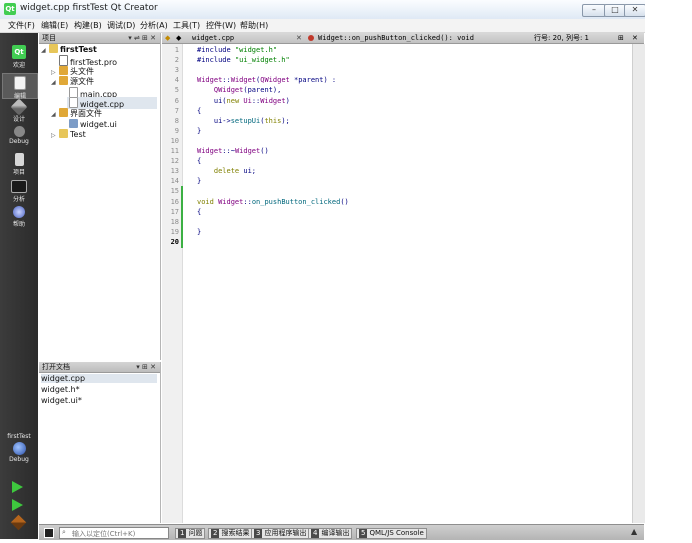  Describe the element at coordinates (99, 367) in the screenshot. I see `open-documents-header: 打开文档 ▾ ⊞ ✕` at that location.